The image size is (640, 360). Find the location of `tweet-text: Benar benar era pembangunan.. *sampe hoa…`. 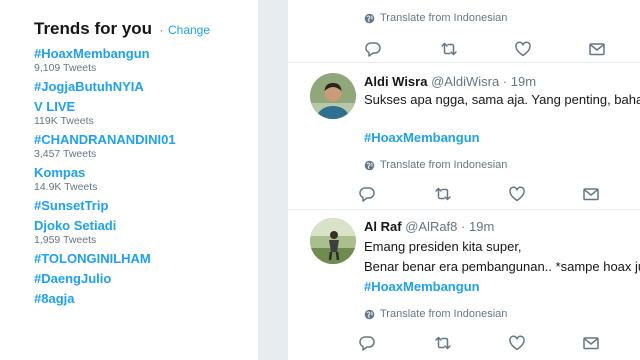

tweet-text: Benar benar era pembangunan.. *sampe hoa… is located at coordinates (502, 266).